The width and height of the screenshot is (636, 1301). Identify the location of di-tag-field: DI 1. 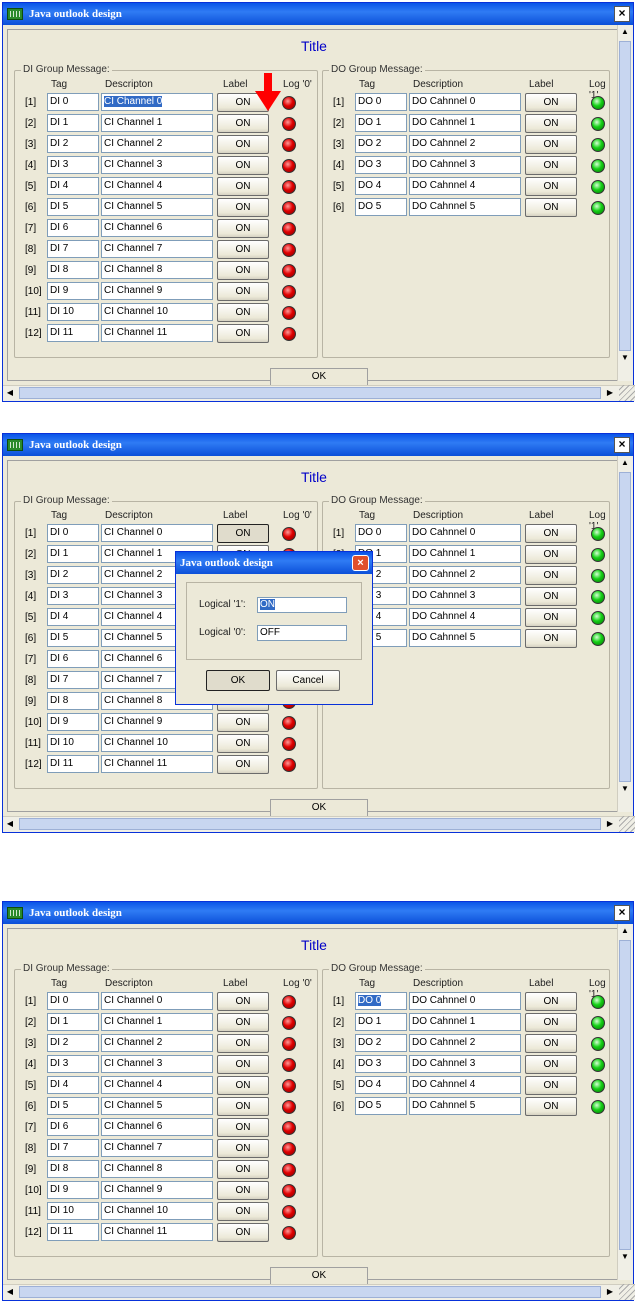
(73, 123).